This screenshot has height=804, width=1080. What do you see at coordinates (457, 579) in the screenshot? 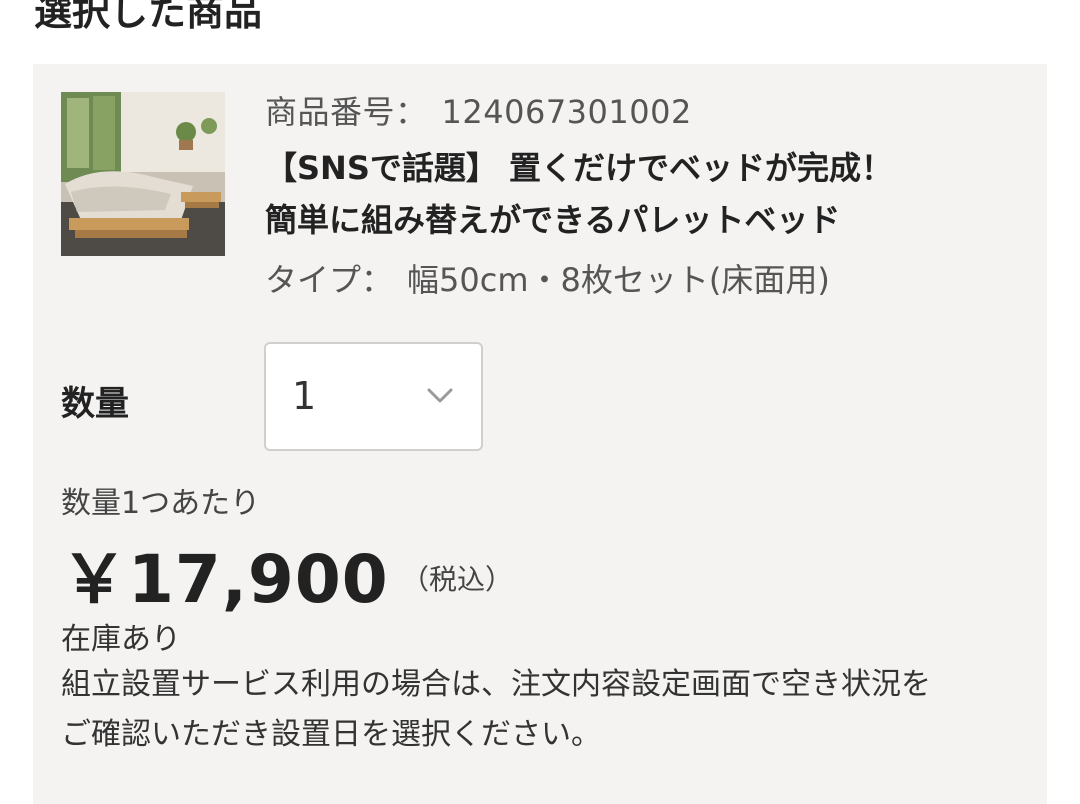
I see `tax-note: （税込）` at bounding box center [457, 579].